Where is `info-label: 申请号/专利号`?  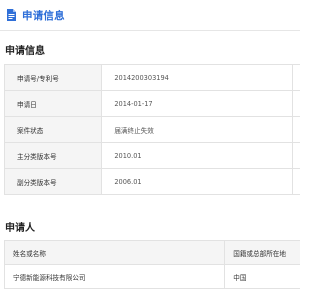 info-label: 申请号/专利号 is located at coordinates (53, 77).